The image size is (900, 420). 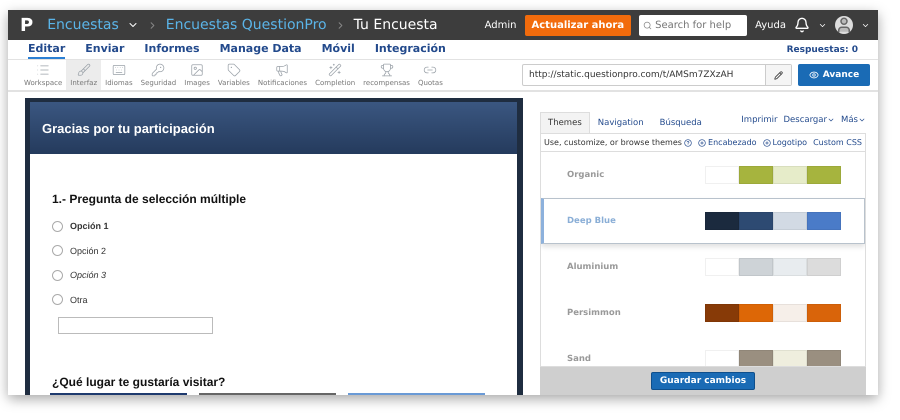 What do you see at coordinates (802, 25) in the screenshot?
I see `notification-icon` at bounding box center [802, 25].